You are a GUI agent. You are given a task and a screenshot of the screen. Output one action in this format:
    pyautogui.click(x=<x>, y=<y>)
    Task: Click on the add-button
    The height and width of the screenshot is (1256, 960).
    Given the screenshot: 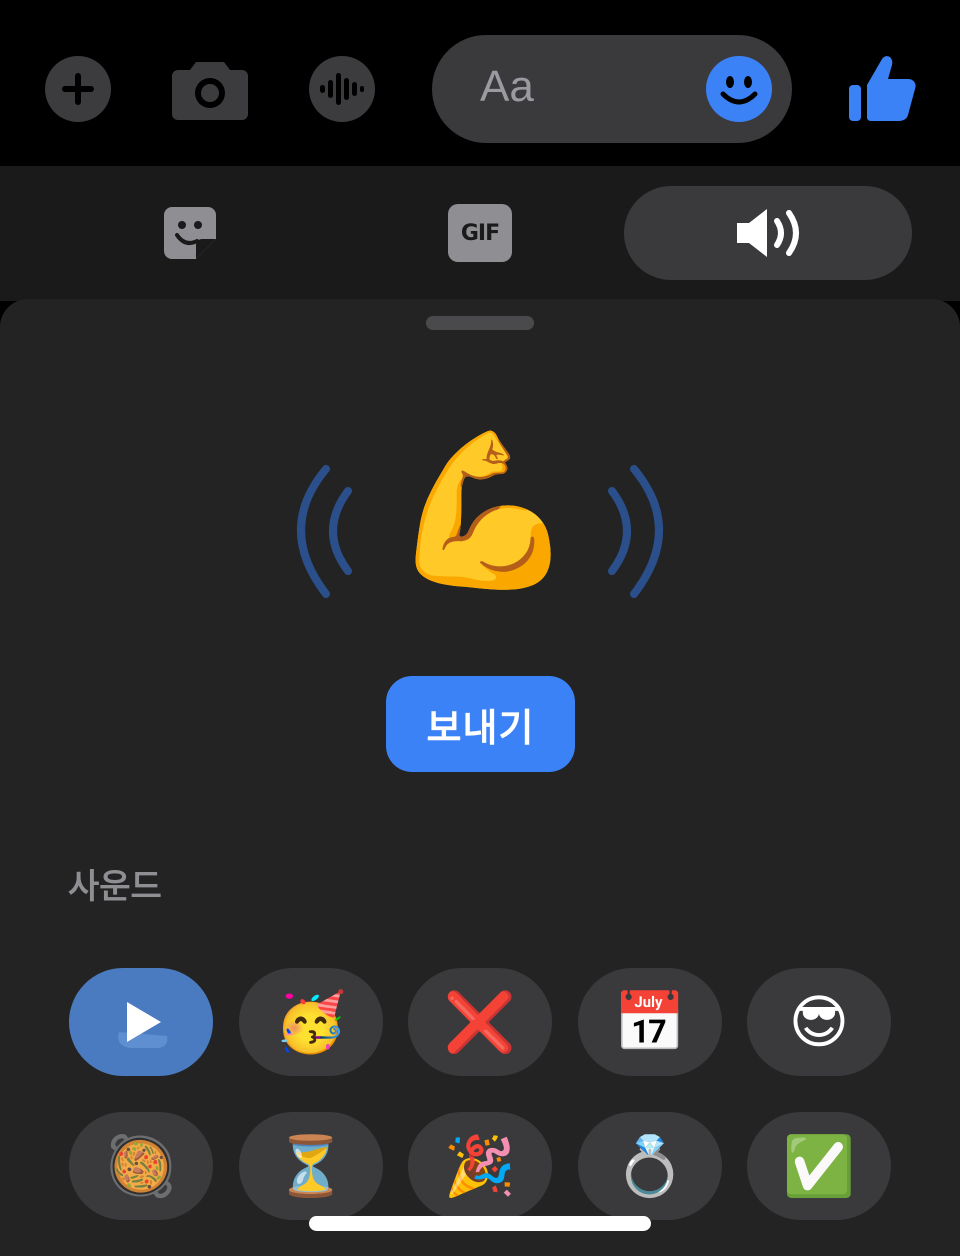 What is the action you would take?
    pyautogui.click(x=78, y=89)
    